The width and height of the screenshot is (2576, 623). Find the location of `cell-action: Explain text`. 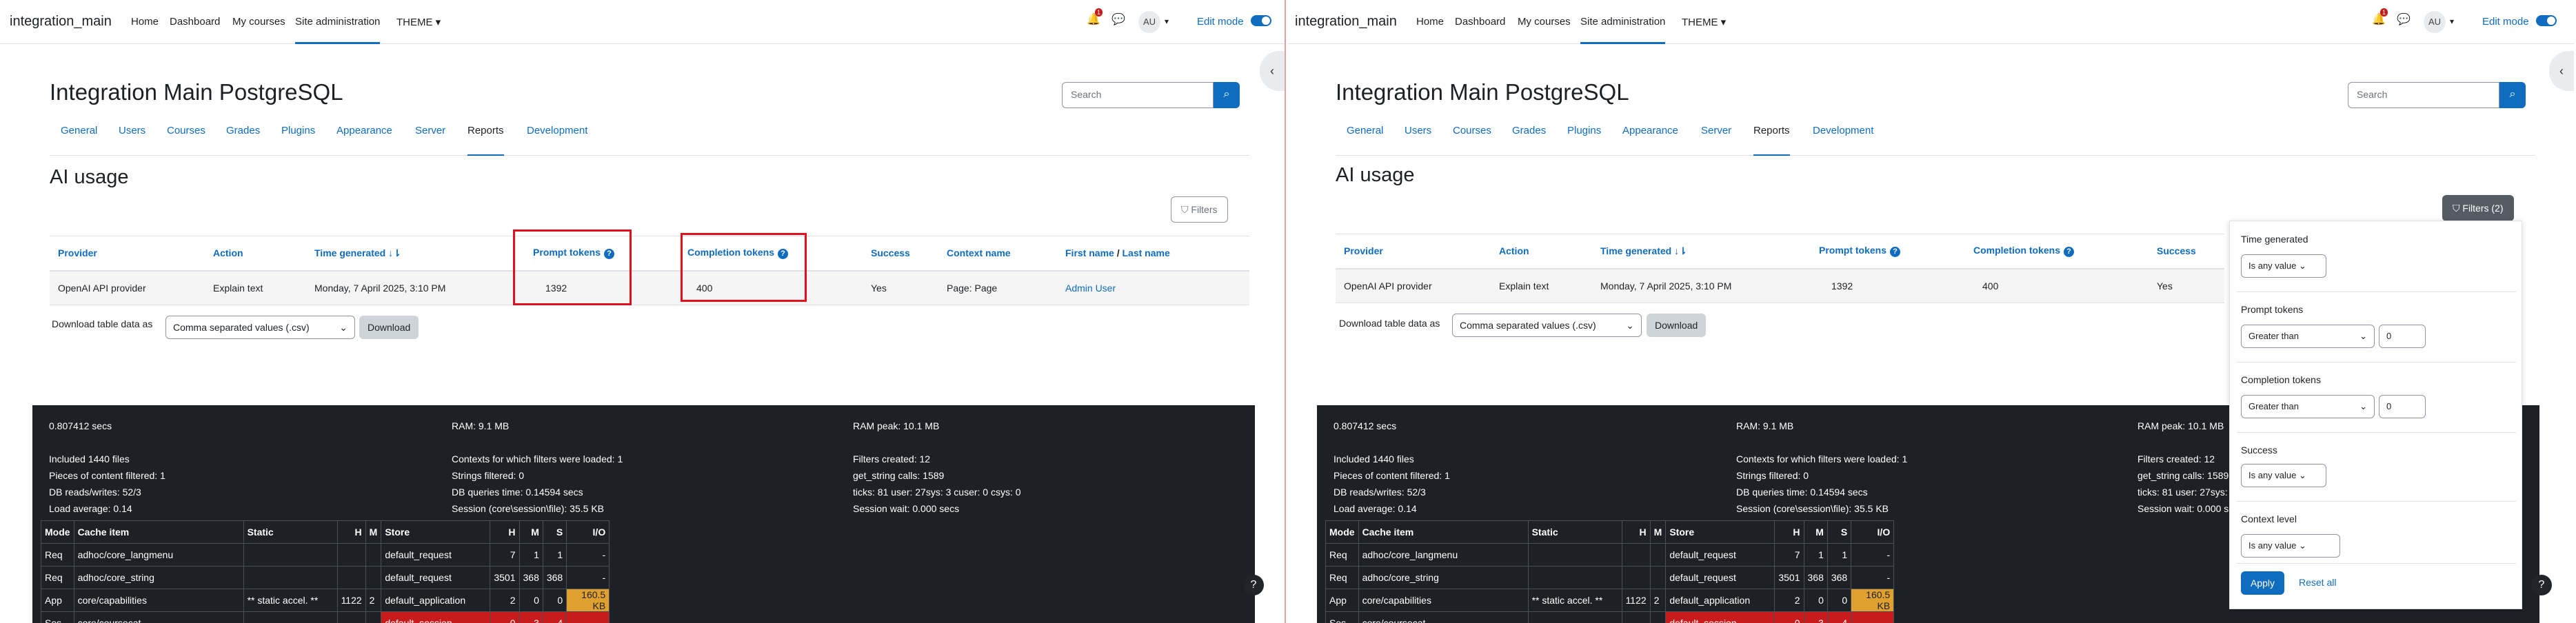

cell-action: Explain text is located at coordinates (255, 288).